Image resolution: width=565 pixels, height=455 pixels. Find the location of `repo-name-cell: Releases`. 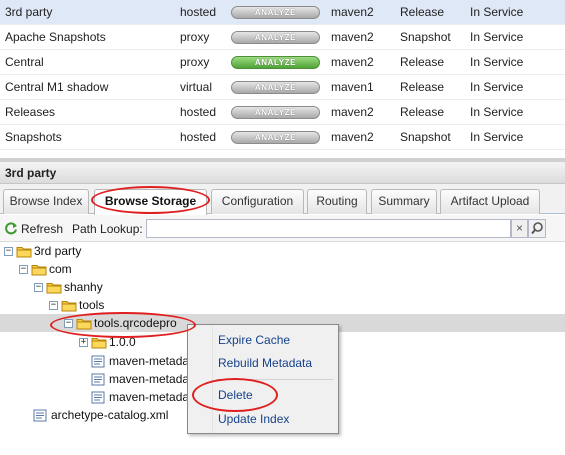

repo-name-cell: Releases is located at coordinates (30, 112).